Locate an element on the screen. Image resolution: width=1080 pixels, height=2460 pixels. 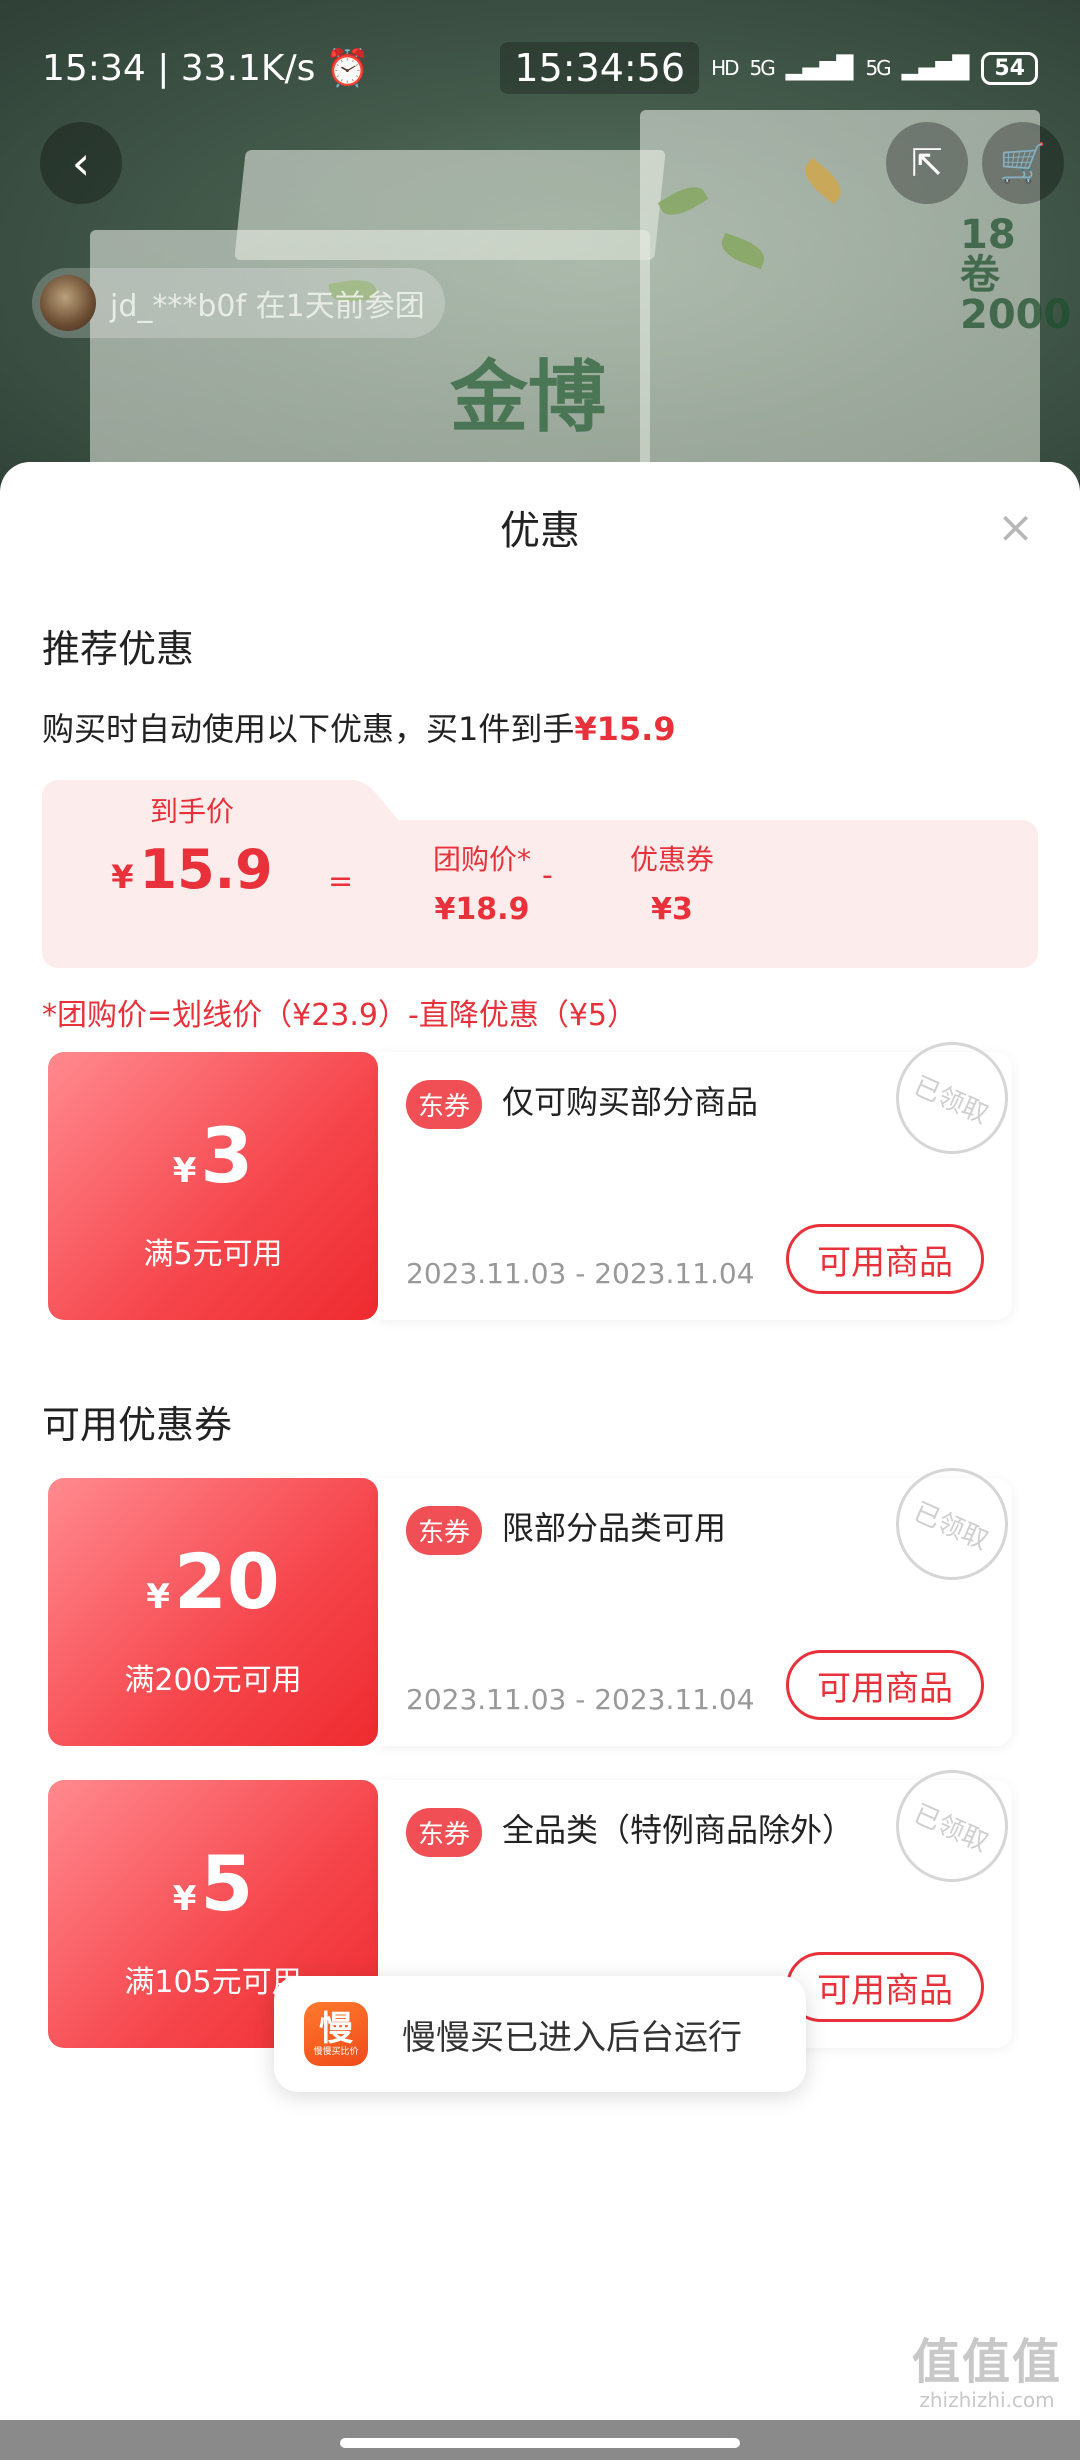
minus-sign: - is located at coordinates (547, 875).